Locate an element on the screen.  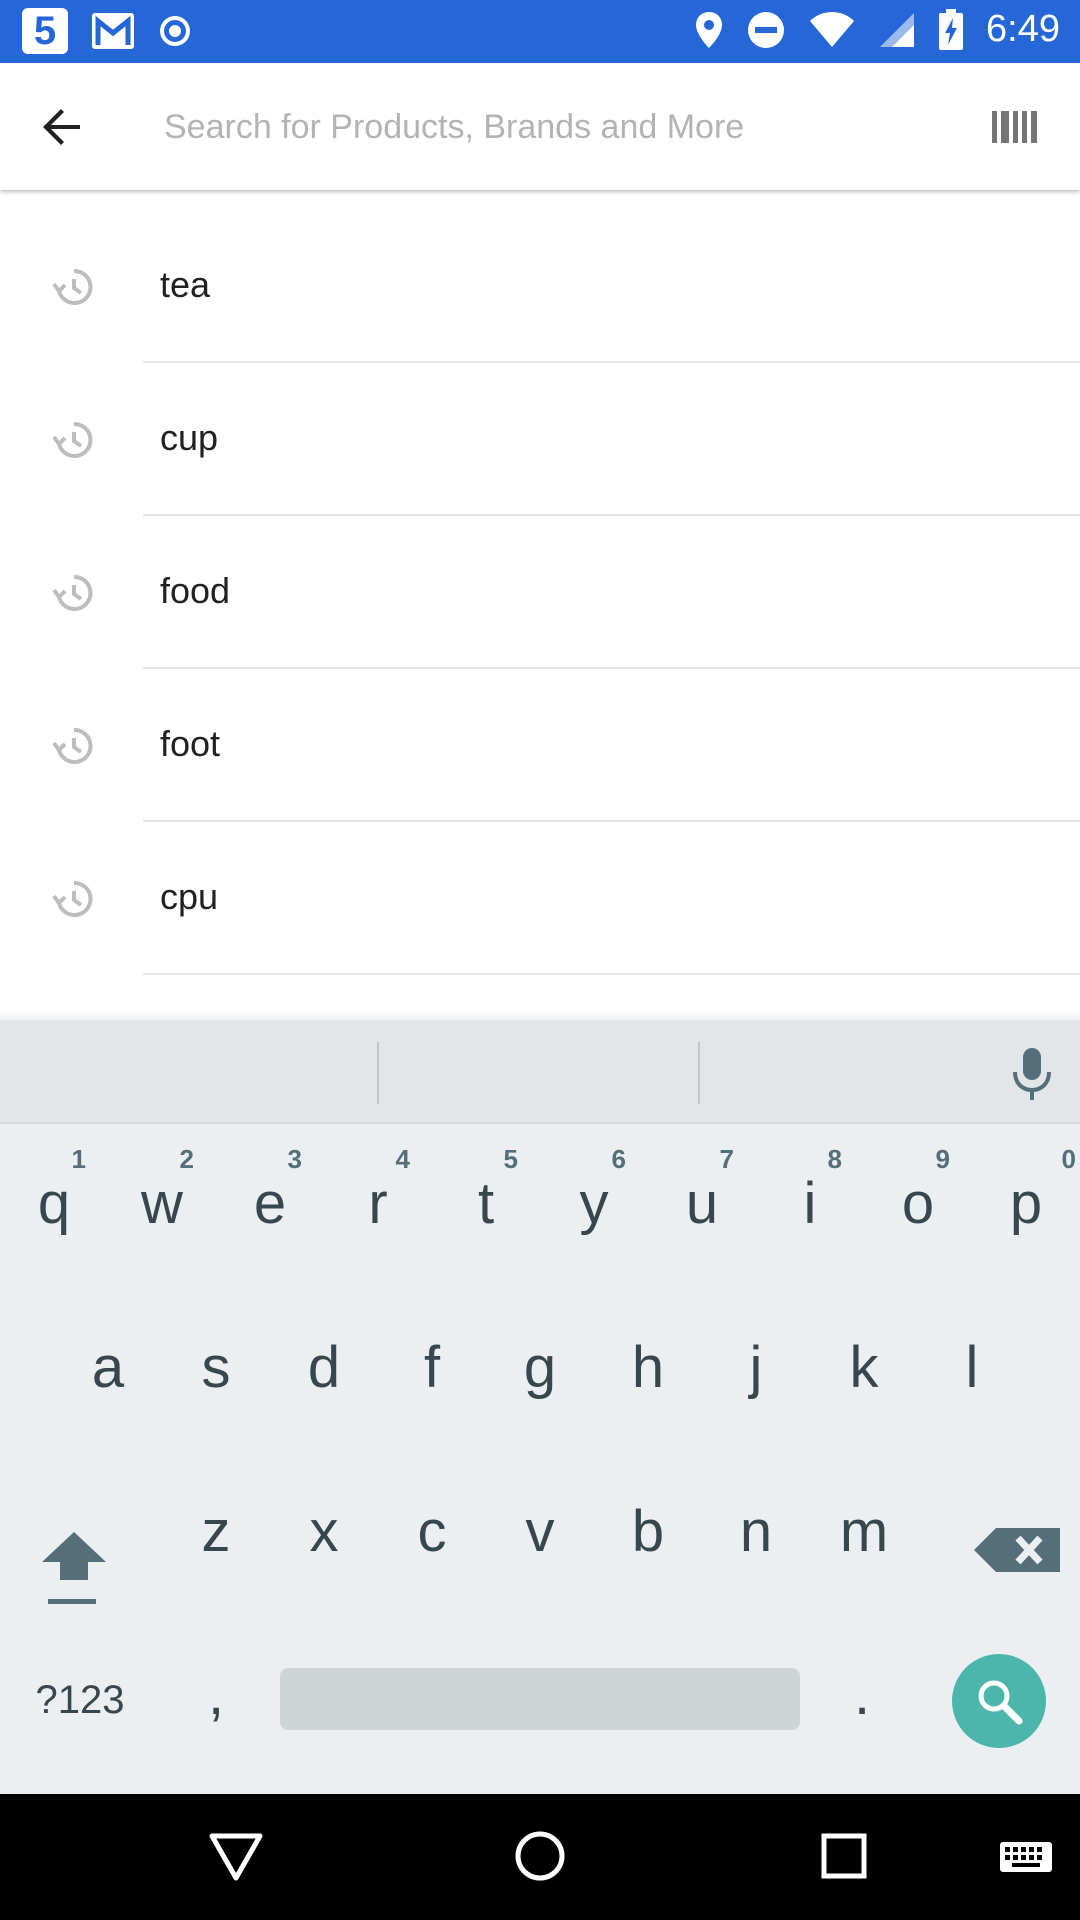
key-t: 5t is located at coordinates (486, 1195).